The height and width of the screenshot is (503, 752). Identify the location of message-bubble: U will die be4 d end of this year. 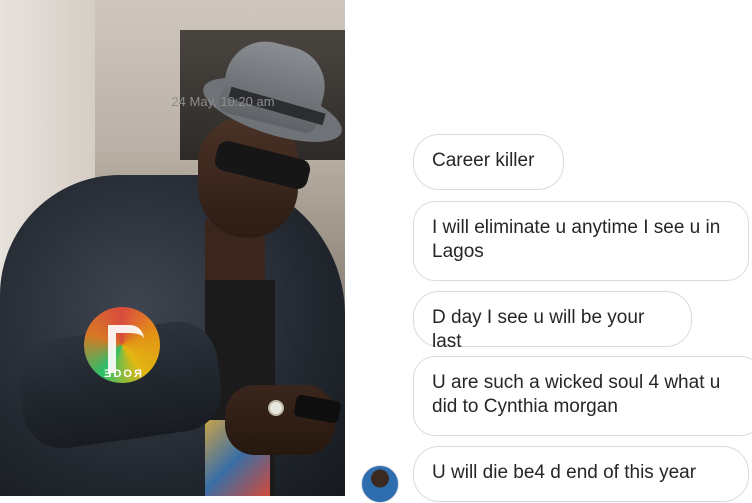
(581, 474).